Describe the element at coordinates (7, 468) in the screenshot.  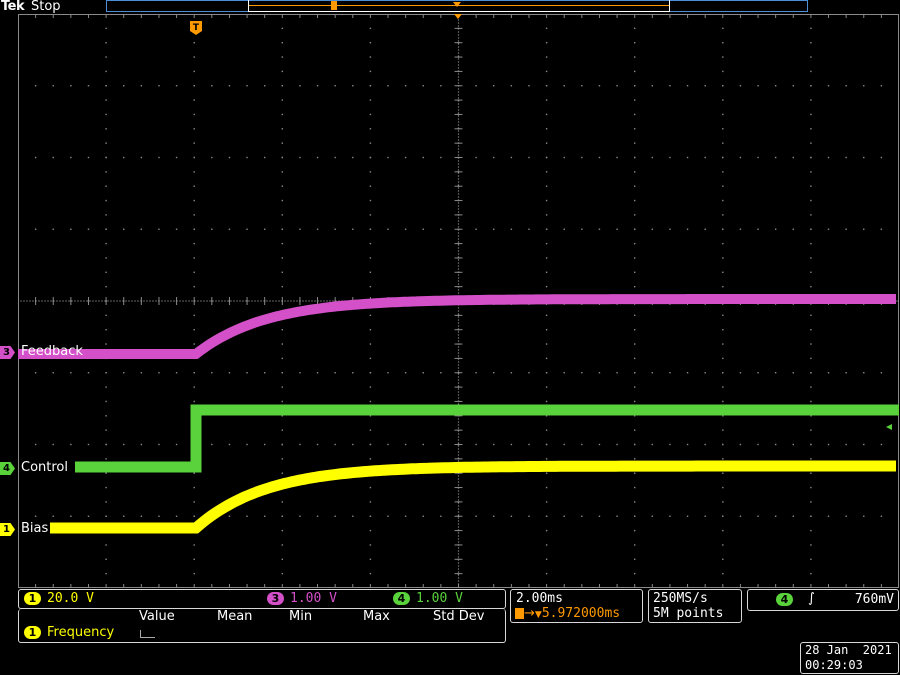
I see `ch4-ground-marker: 4` at that location.